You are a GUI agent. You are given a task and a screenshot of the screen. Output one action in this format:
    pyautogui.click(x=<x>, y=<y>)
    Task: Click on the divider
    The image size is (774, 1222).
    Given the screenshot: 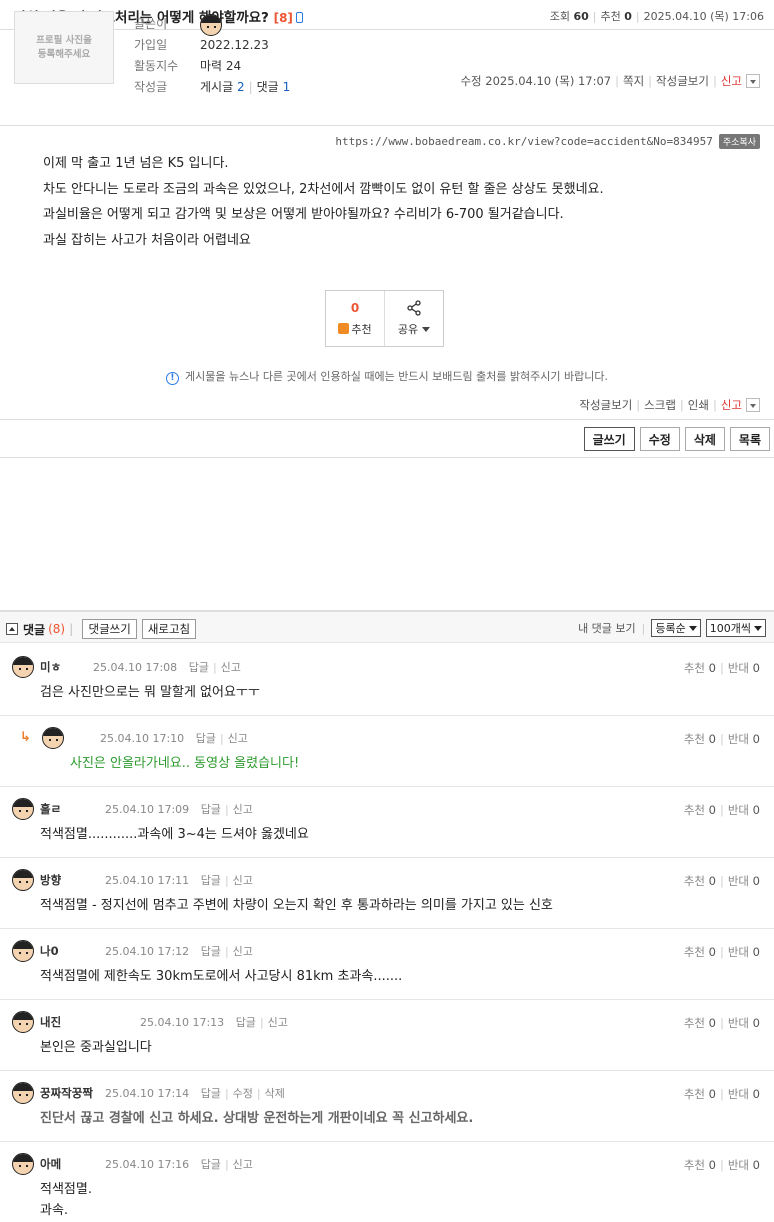 What is the action you would take?
    pyautogui.click(x=387, y=419)
    